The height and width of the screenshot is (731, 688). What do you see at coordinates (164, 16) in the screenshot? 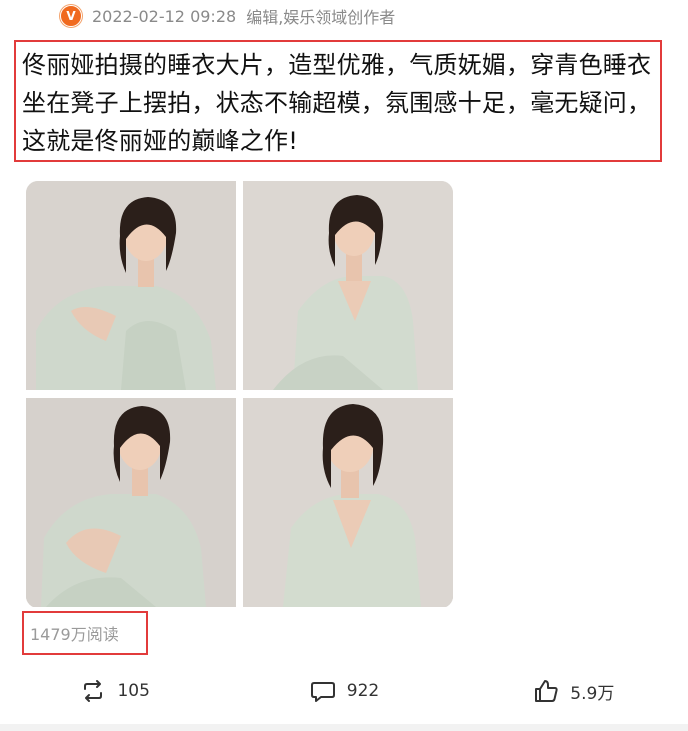
I see `post-timestamp: 2022-02-12 09:28` at bounding box center [164, 16].